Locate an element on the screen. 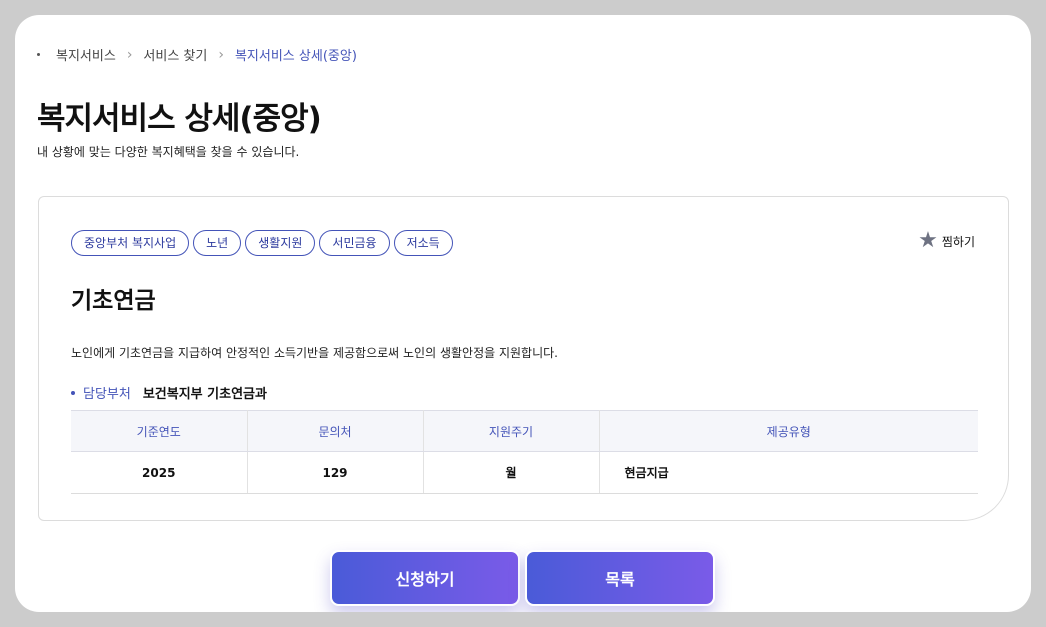 This screenshot has width=1046, height=627. table-header-row: 기준연도 문의처 지원주기 제공유형 is located at coordinates (524, 431).